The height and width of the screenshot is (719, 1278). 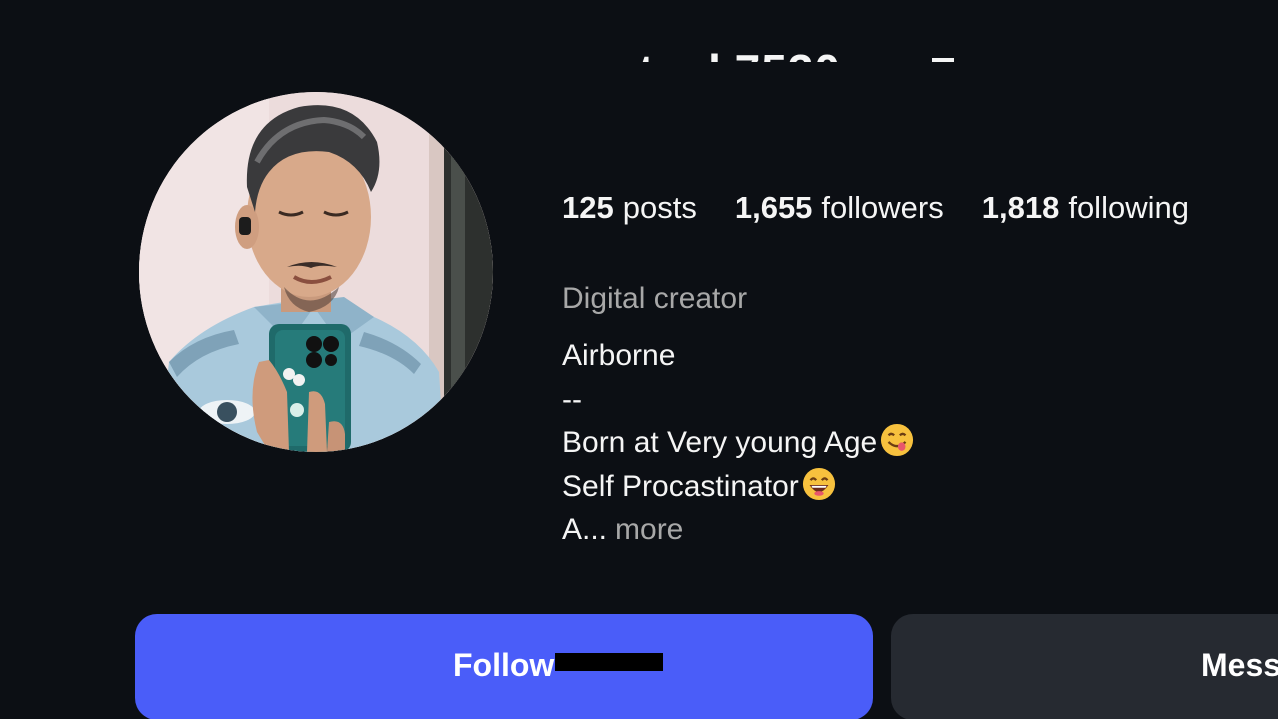 I want to click on avatar-photo, so click(x=316, y=272).